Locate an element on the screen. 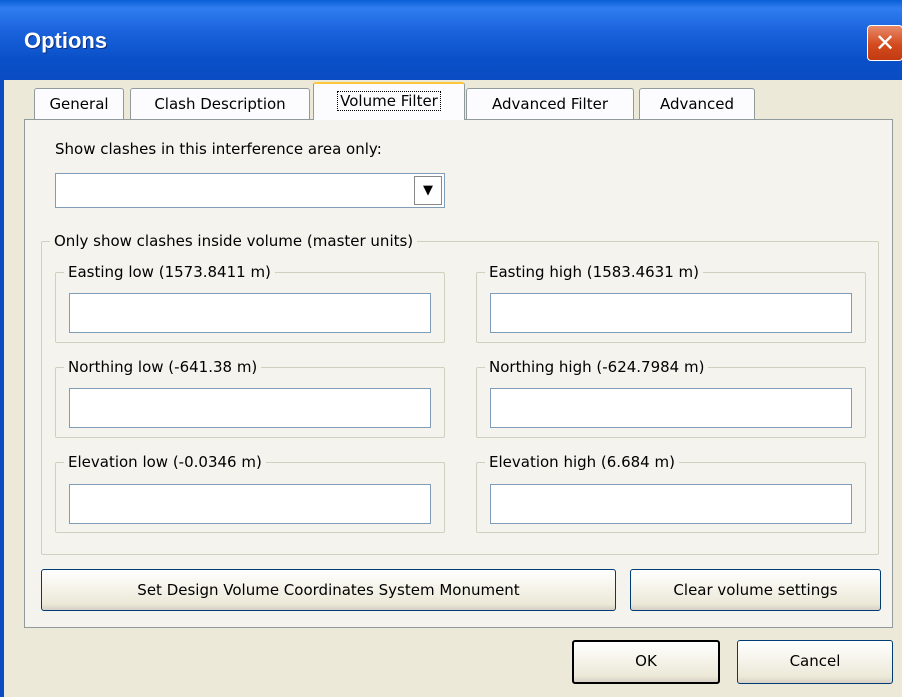  northing-low-label: Northing low (-641.38 m) is located at coordinates (163, 367).